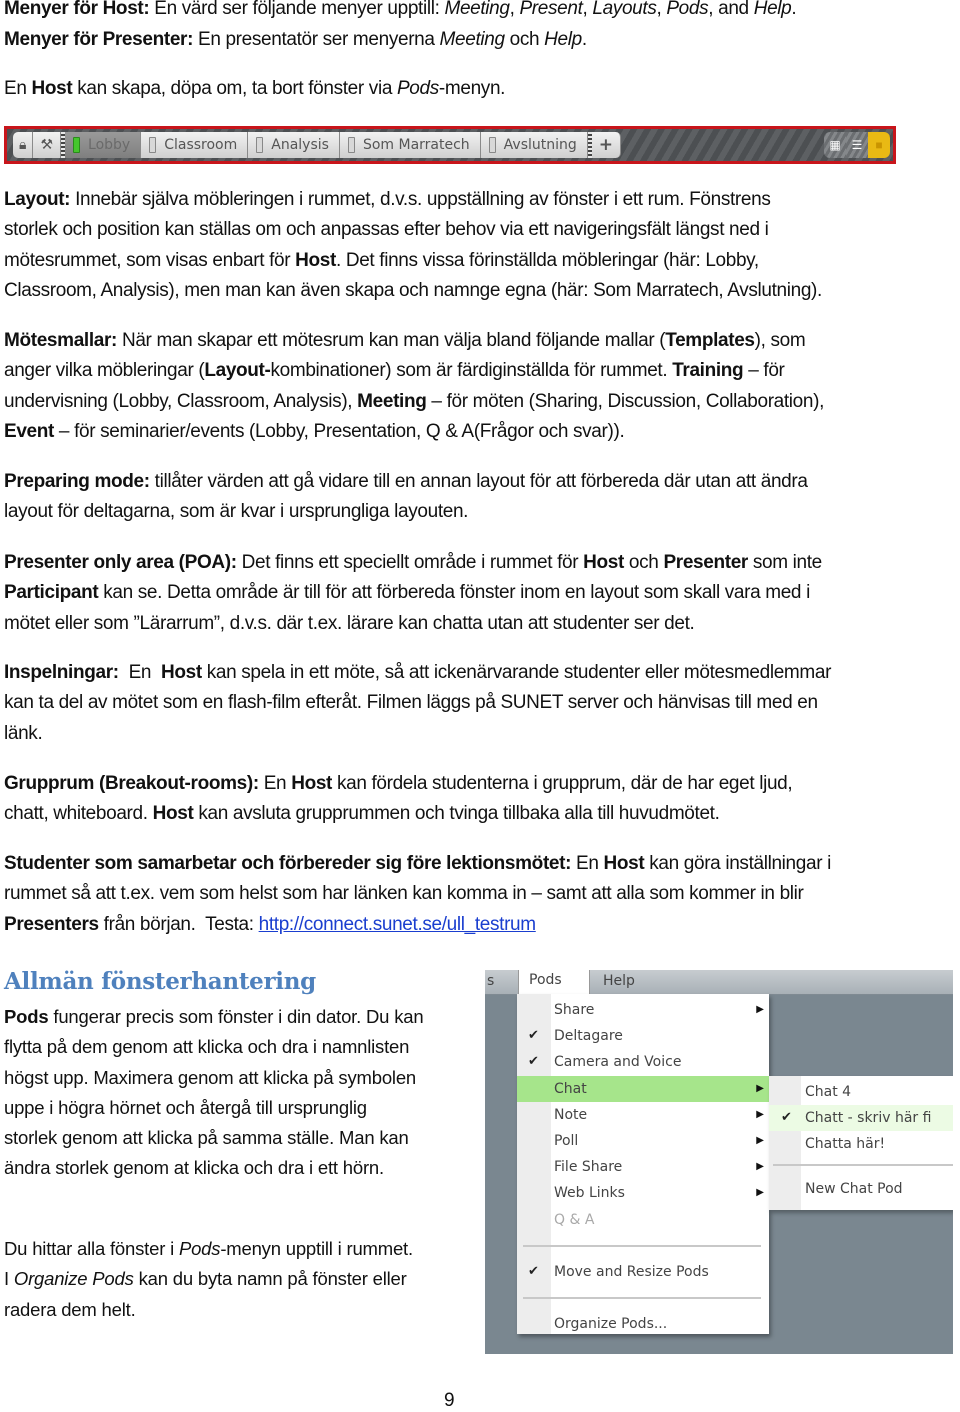  I want to click on menu-pods: Pods, so click(554, 982).